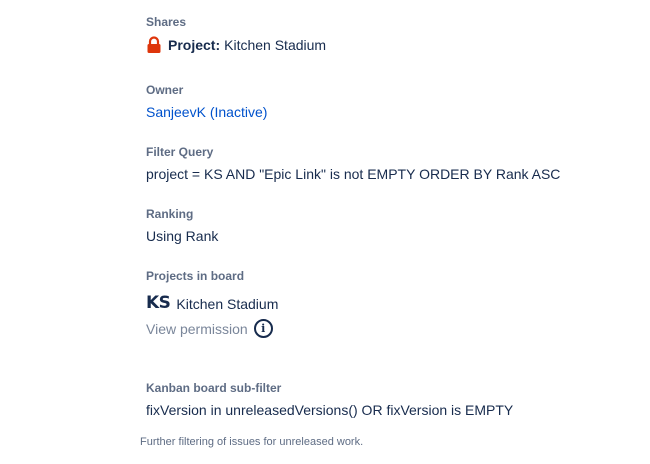 This screenshot has width=650, height=464. I want to click on project-item: KS Kitchen Stadium, so click(212, 303).